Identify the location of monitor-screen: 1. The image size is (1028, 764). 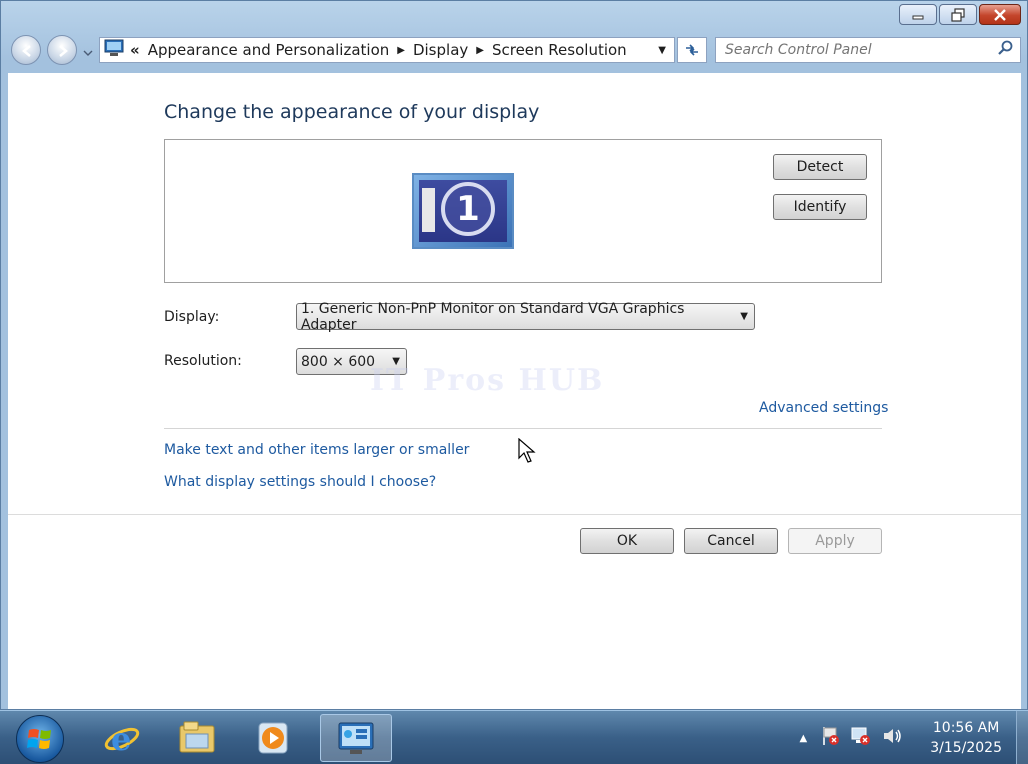
(463, 211).